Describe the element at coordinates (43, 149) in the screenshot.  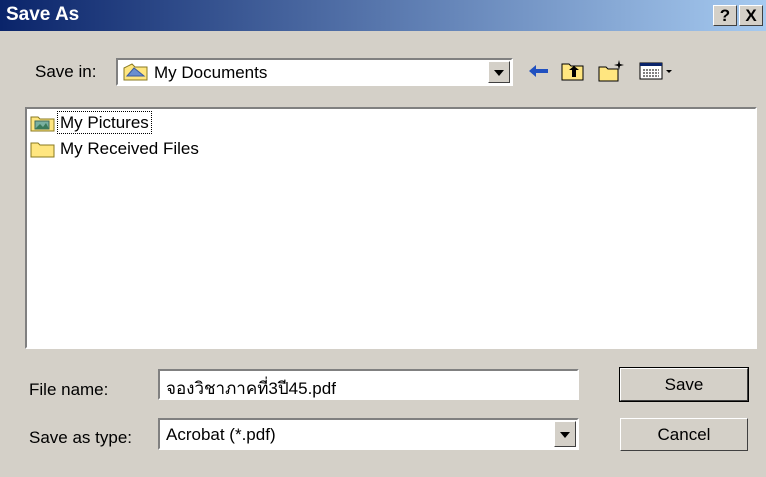
I see `folder-icon` at that location.